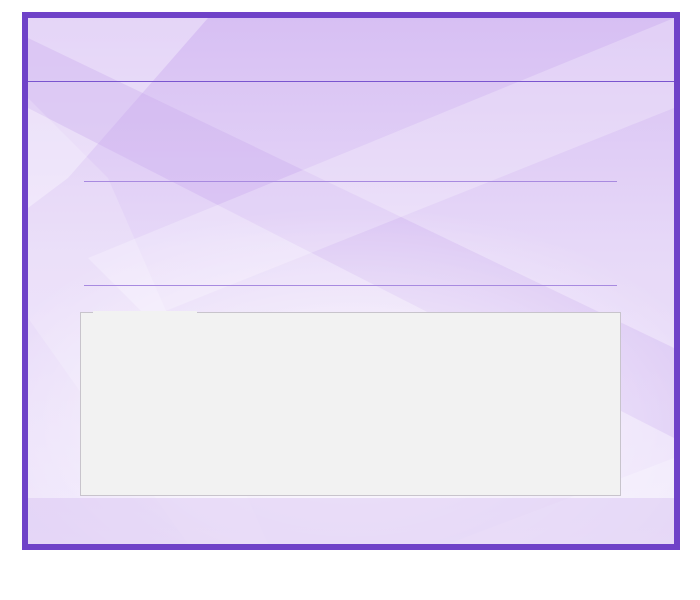 This screenshot has height=600, width=700. I want to click on window-header, so click(351, 50).